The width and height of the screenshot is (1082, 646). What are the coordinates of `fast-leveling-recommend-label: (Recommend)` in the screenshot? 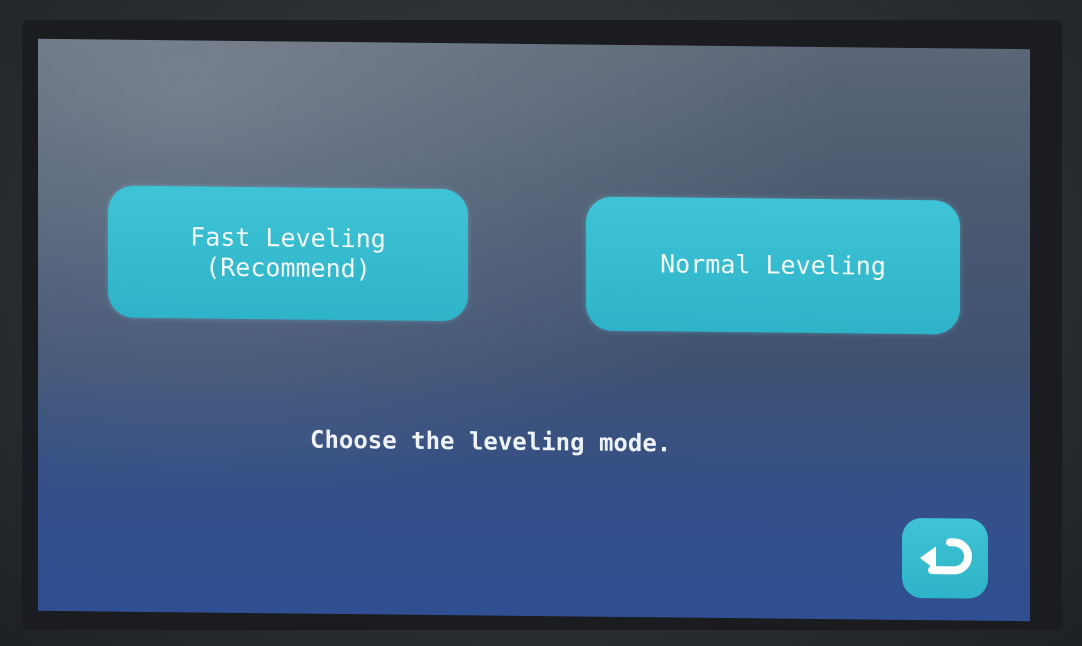 It's located at (288, 268).